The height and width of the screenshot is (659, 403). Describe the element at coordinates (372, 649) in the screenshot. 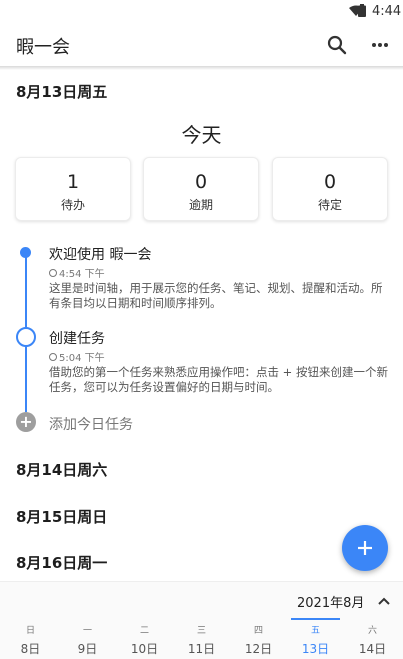

I see `date-label: 14日` at that location.